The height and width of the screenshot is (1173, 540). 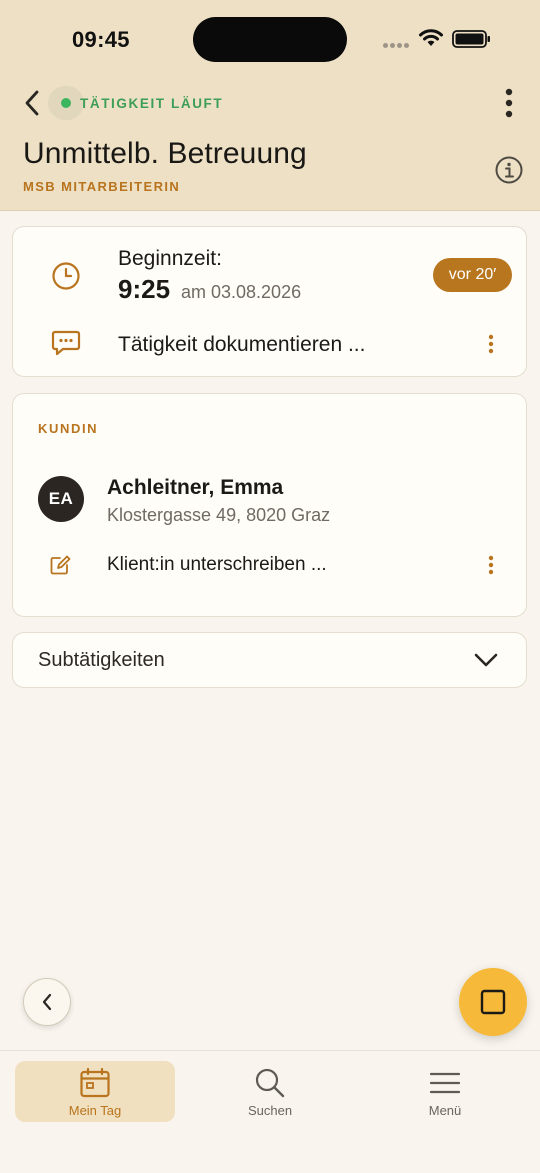 What do you see at coordinates (269, 660) in the screenshot?
I see `subtasks-expander: Subtätigkeiten` at bounding box center [269, 660].